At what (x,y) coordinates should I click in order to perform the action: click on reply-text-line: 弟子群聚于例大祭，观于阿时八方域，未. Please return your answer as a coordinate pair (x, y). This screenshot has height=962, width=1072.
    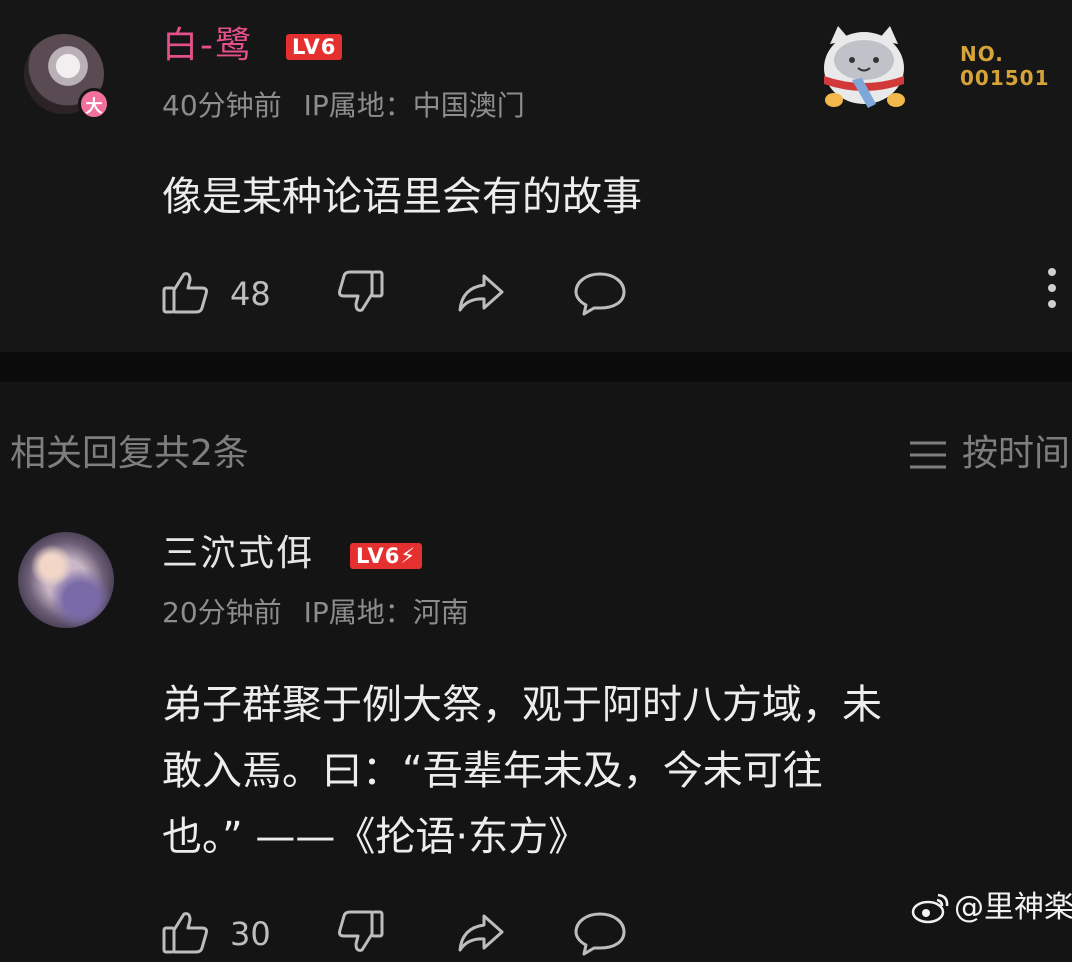
    Looking at the image, I should click on (522, 705).